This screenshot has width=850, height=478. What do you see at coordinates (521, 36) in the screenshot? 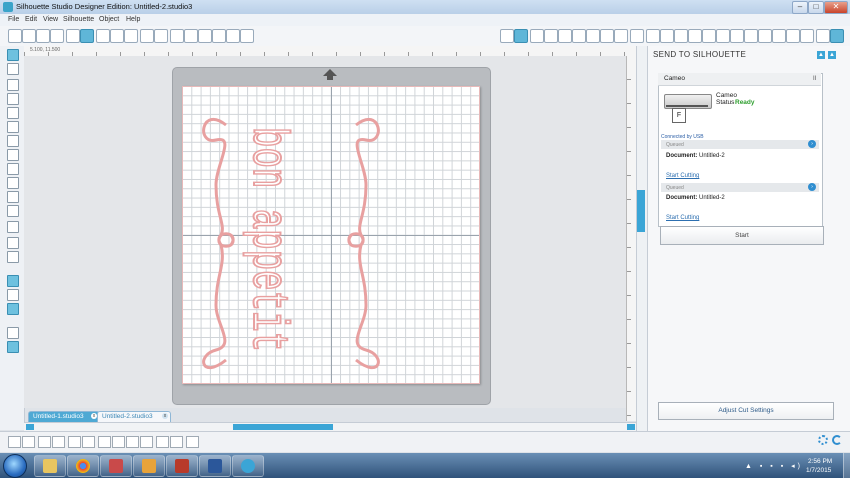
I see `grid-settings-icon` at bounding box center [521, 36].